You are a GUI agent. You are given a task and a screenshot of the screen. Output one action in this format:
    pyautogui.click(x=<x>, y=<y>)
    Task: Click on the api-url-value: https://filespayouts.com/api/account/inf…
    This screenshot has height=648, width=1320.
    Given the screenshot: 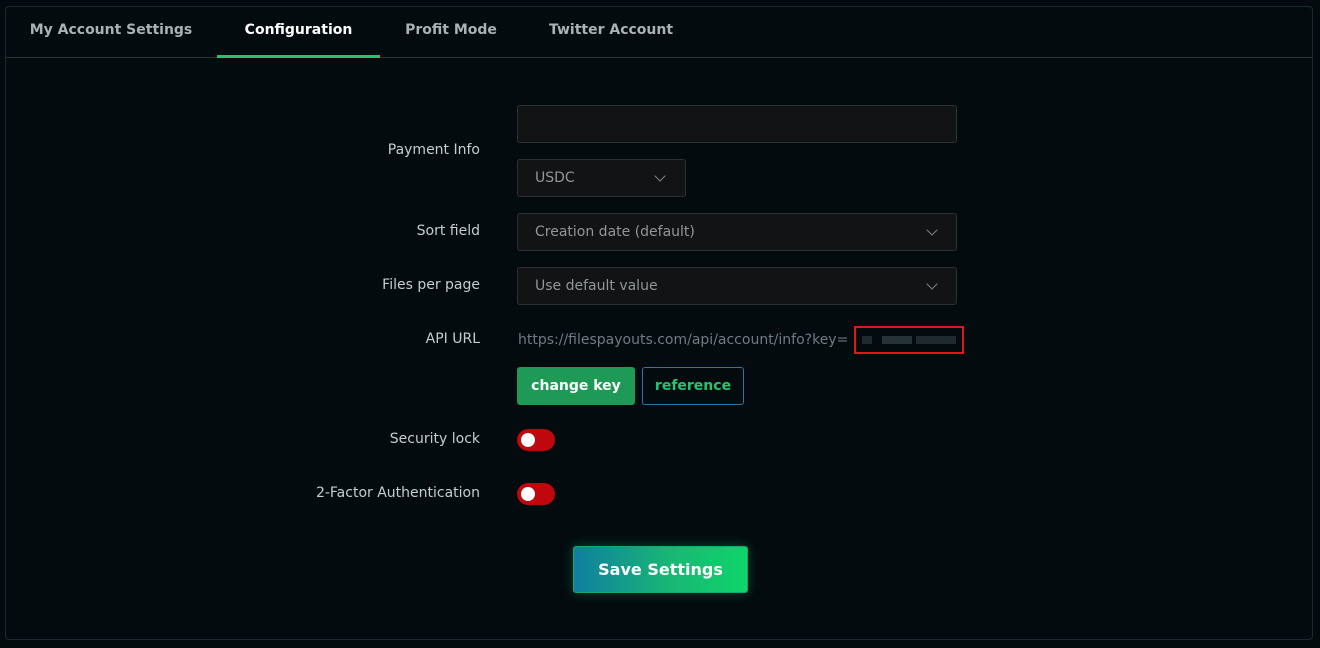 What is the action you would take?
    pyautogui.click(x=683, y=340)
    